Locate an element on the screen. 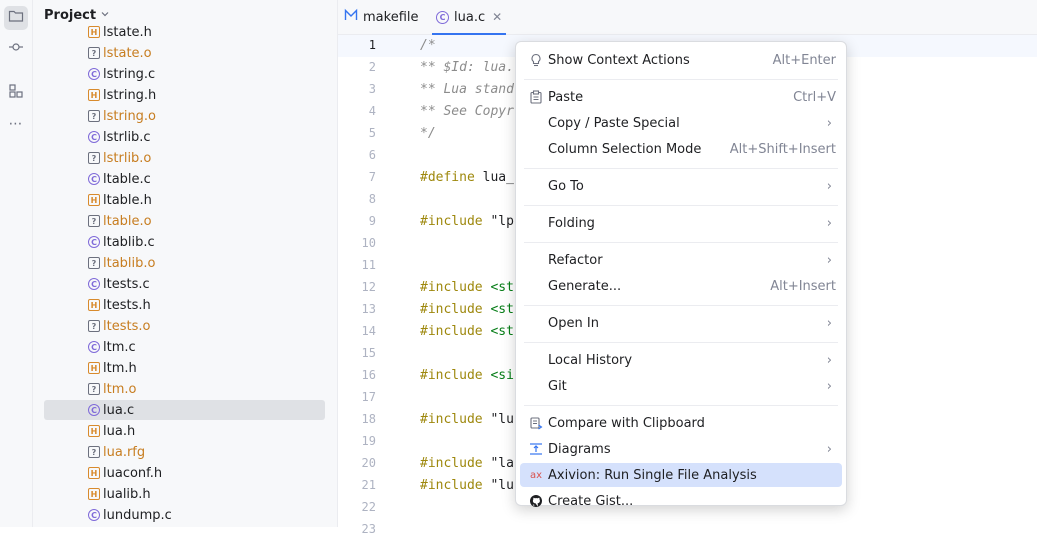  menu-item-git: Git › is located at coordinates (681, 386).